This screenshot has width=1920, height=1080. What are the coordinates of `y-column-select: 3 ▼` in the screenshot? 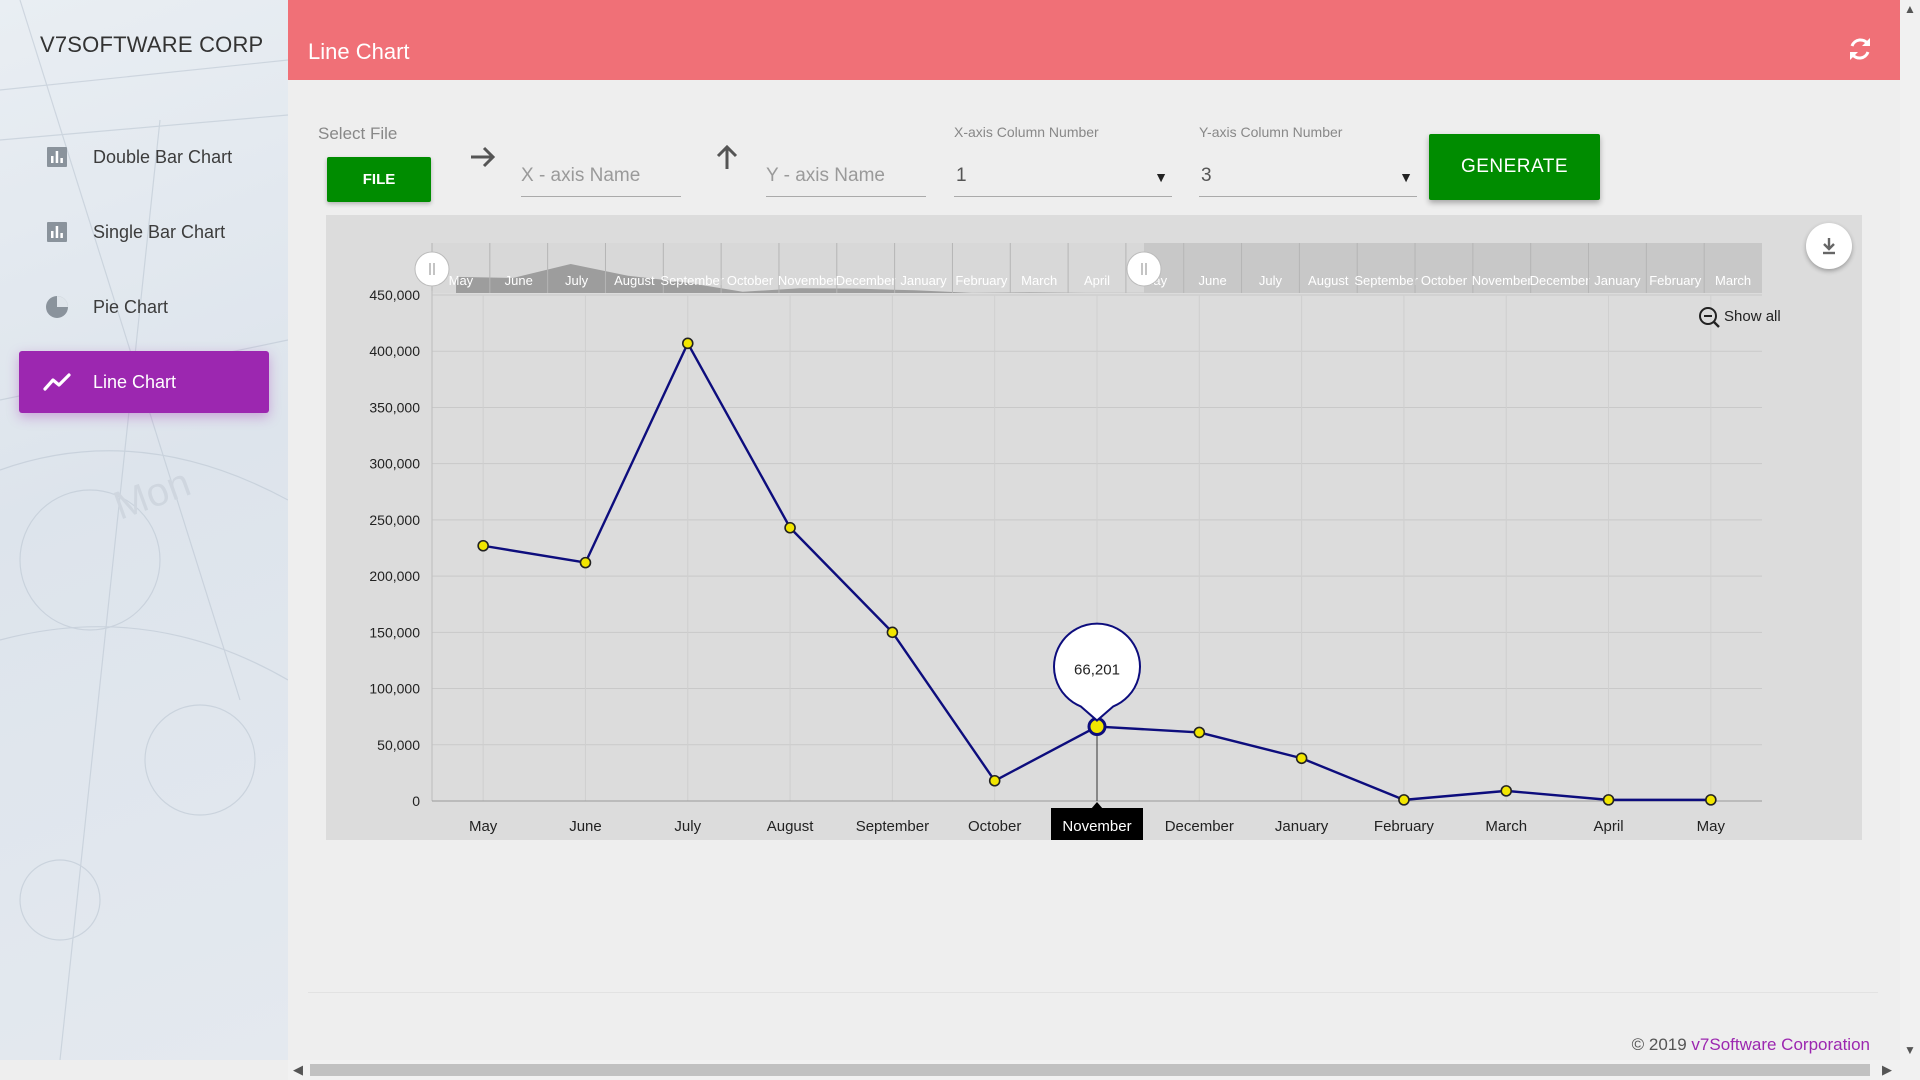 It's located at (1308, 177).